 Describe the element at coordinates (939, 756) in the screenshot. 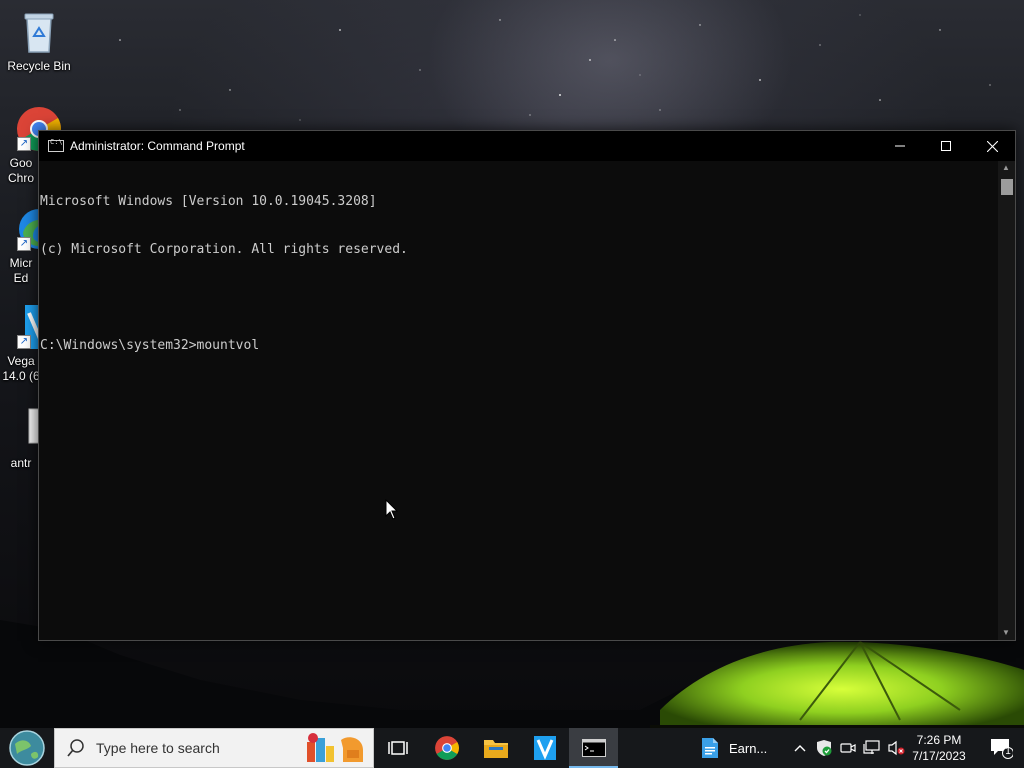

I see `clock-date: 7/17/2023` at that location.